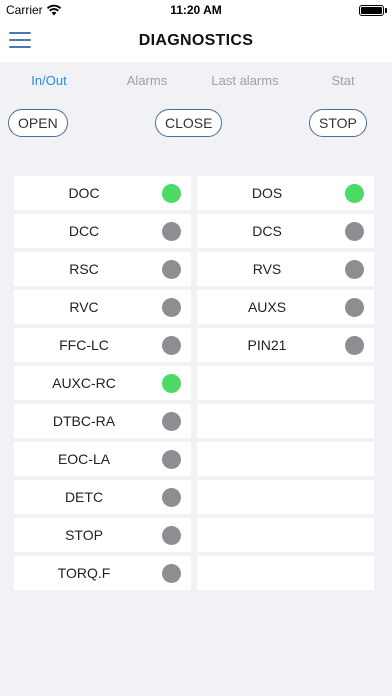 The image size is (392, 696). What do you see at coordinates (84, 231) in the screenshot?
I see `signal-label: DCC` at bounding box center [84, 231].